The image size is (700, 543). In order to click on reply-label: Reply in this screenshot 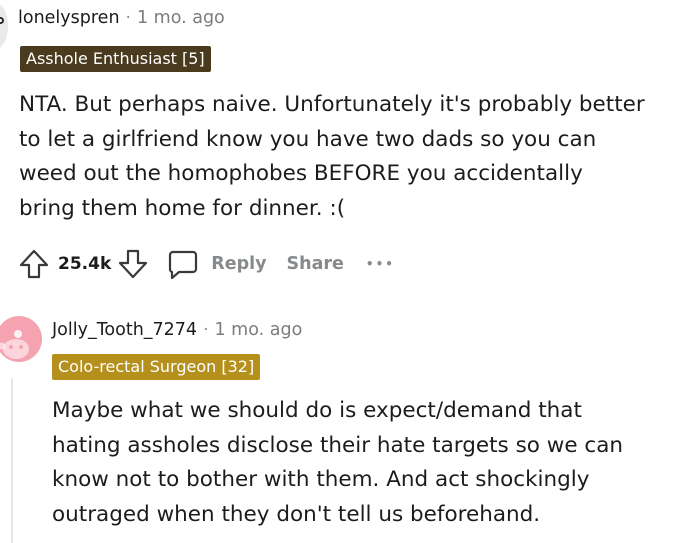, I will do `click(239, 264)`.